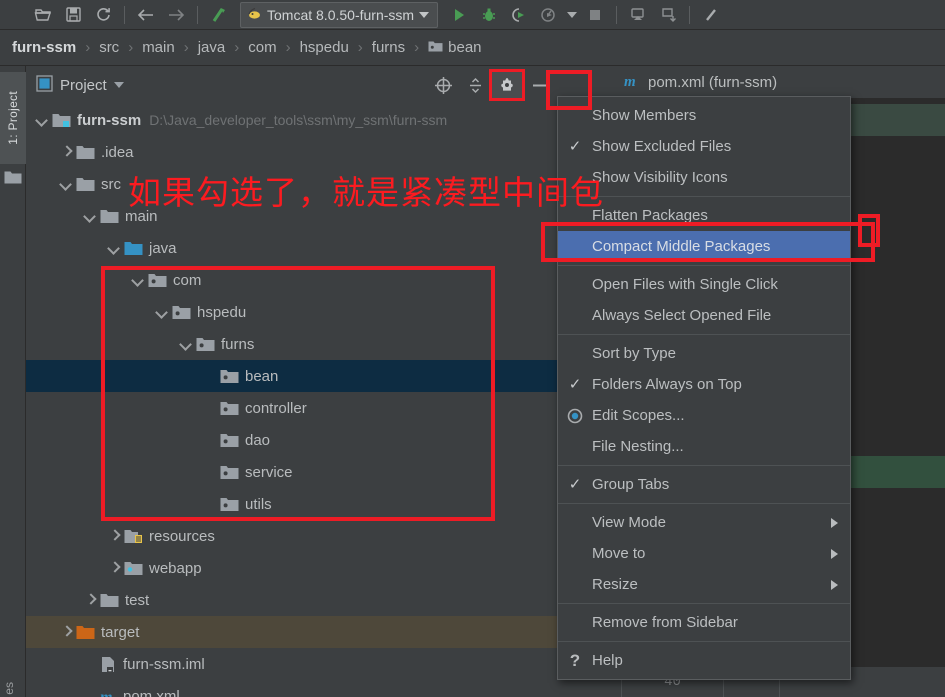  Describe the element at coordinates (293, 664) in the screenshot. I see `tree-row-furn-ssm-iml: furn-ssm.iml` at that location.